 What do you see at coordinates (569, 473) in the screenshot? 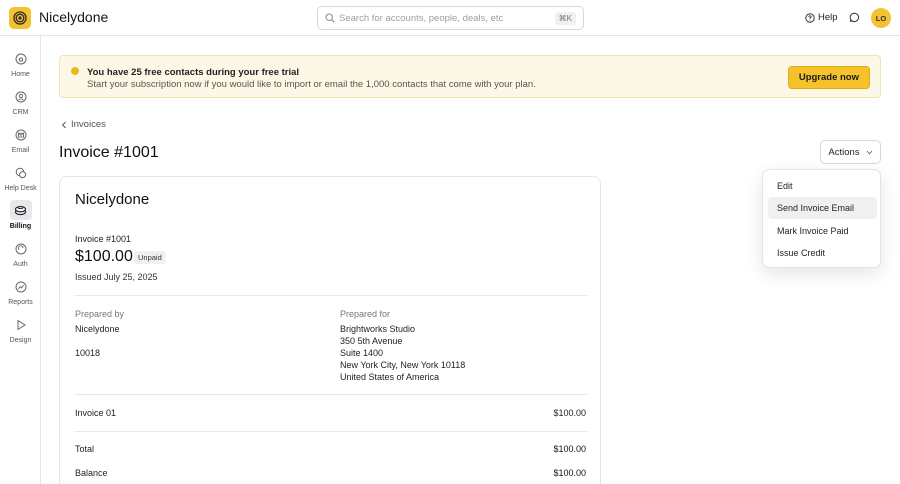
I see `balance-amount: $100.00` at bounding box center [569, 473].